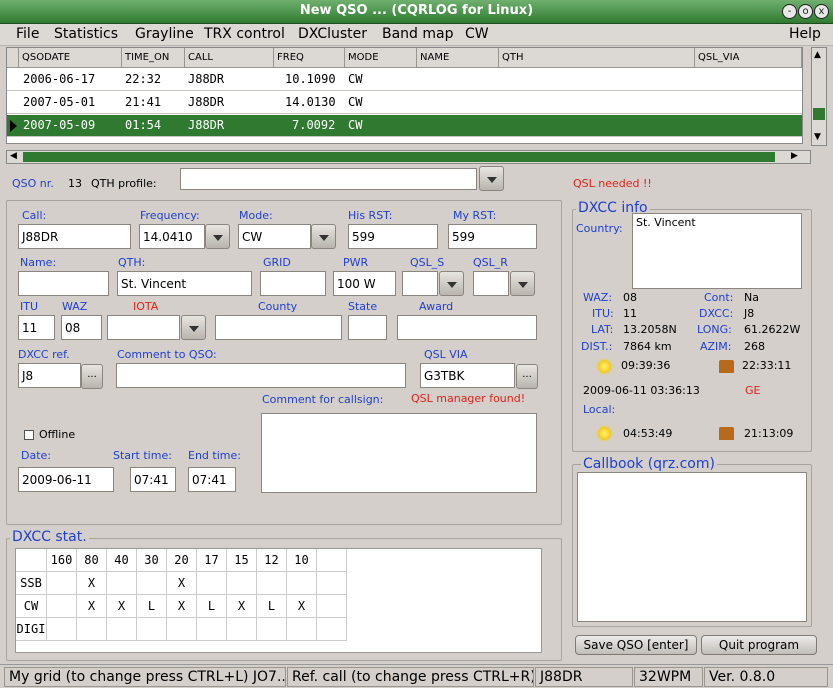  I want to click on qsl-r-dropdown-button, so click(522, 283).